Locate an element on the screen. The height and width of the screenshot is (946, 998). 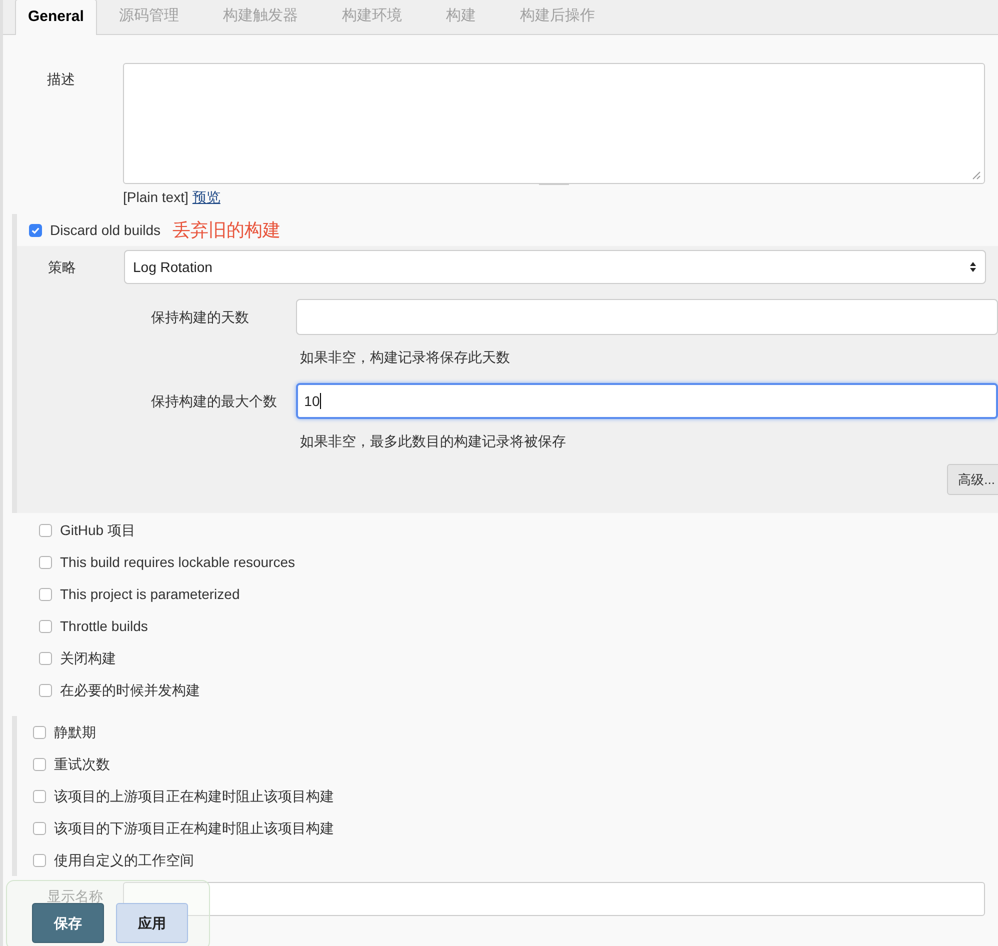
option-label: GitHub 项目 is located at coordinates (98, 530).